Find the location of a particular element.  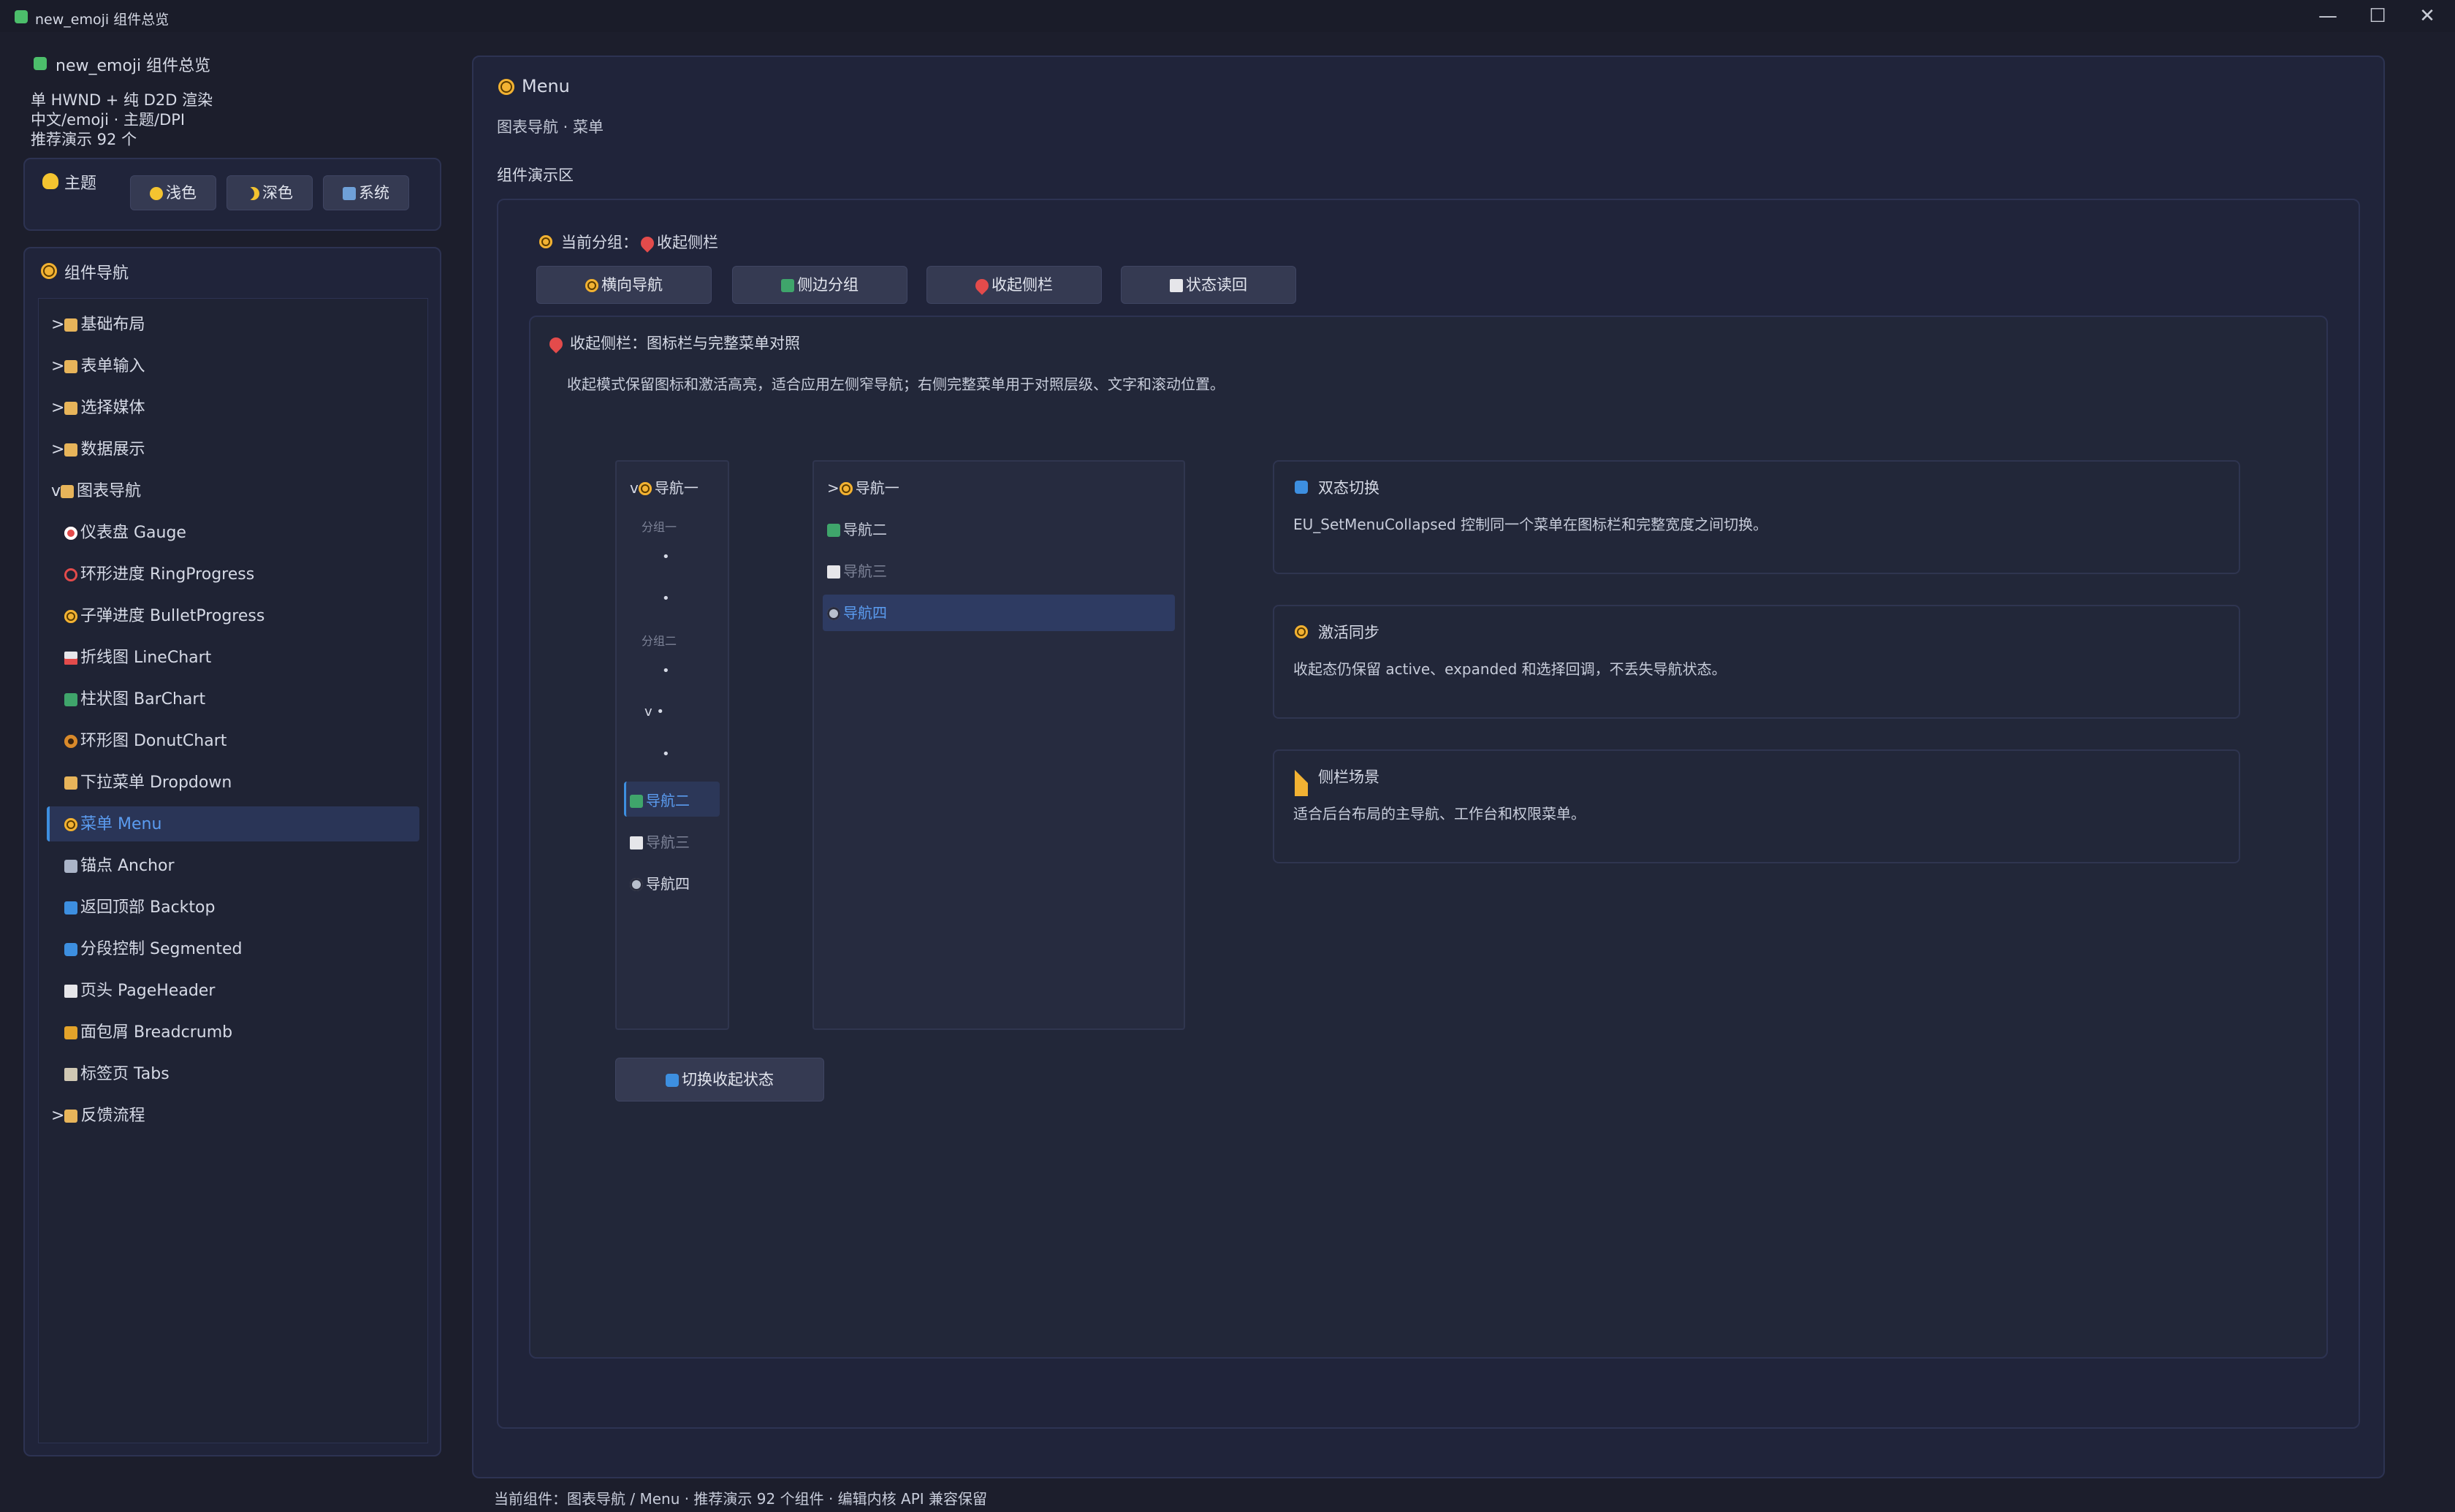

full-menu-item-3: 导航三 is located at coordinates (857, 570).